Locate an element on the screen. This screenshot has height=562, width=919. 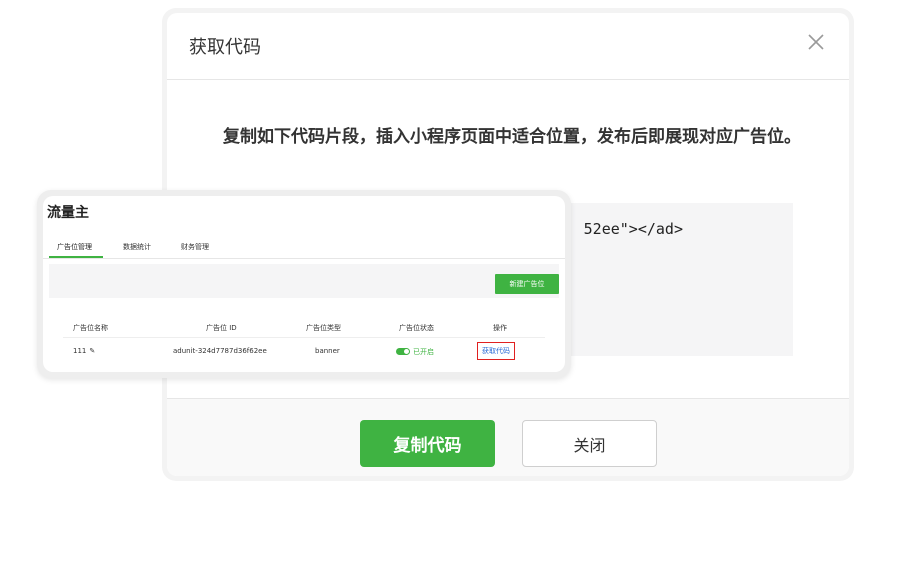
code-snippet-text: 52ee"></ad> is located at coordinates (633, 229).